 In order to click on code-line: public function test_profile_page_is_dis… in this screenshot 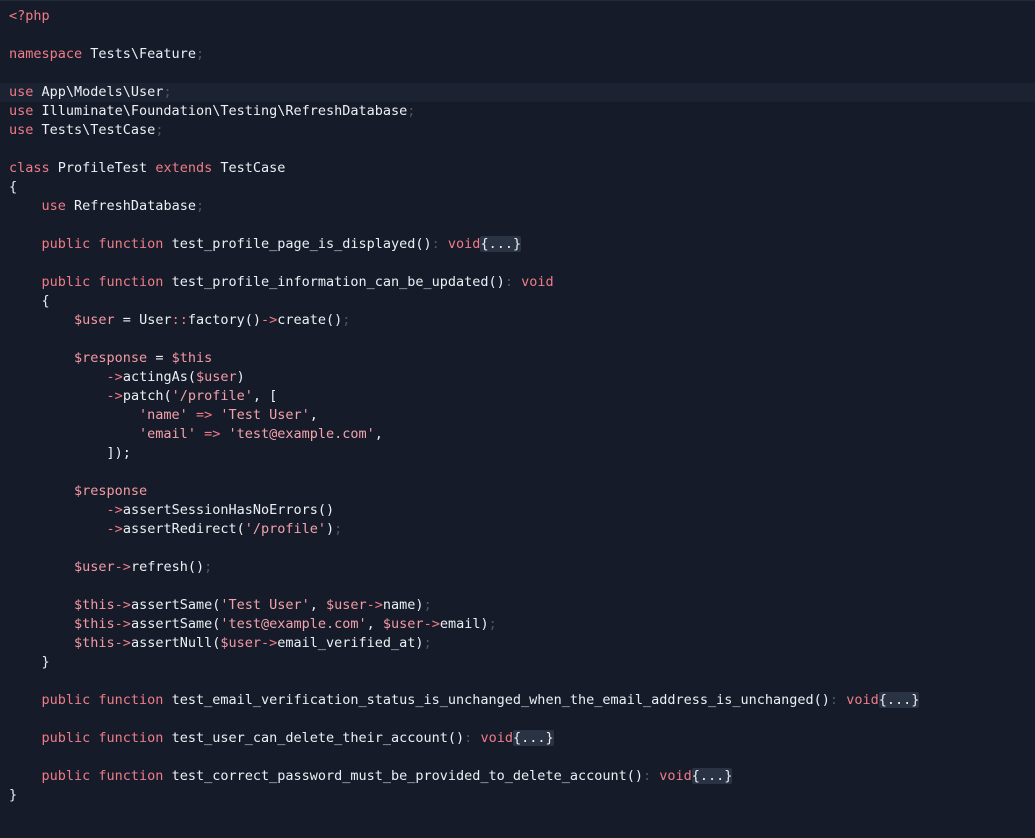, I will do `click(517, 244)`.